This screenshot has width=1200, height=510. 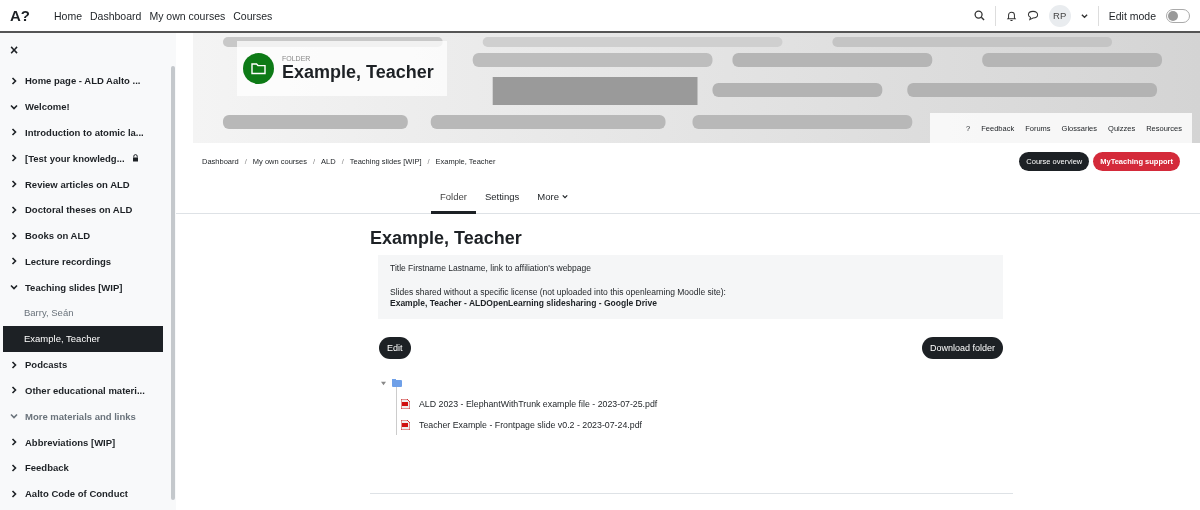 What do you see at coordinates (68, 15) in the screenshot?
I see `nav-link: Home` at bounding box center [68, 15].